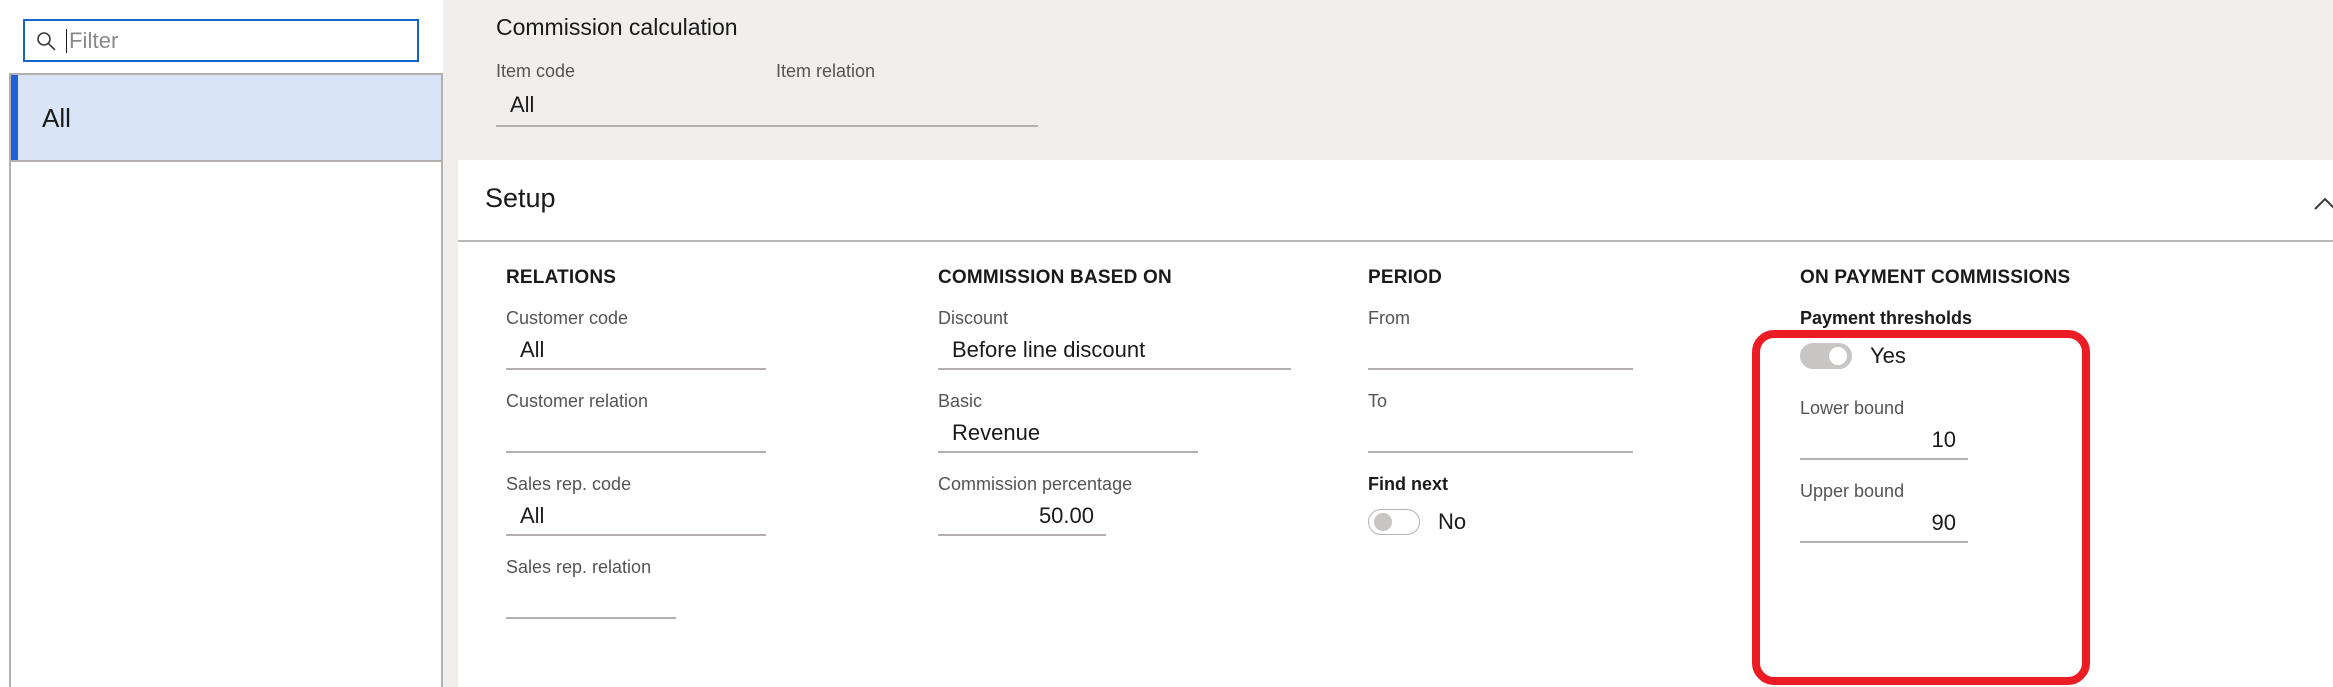 This screenshot has width=2333, height=687. Describe the element at coordinates (1888, 355) in the screenshot. I see `payment-thresholds-toggle-label: Yes` at that location.